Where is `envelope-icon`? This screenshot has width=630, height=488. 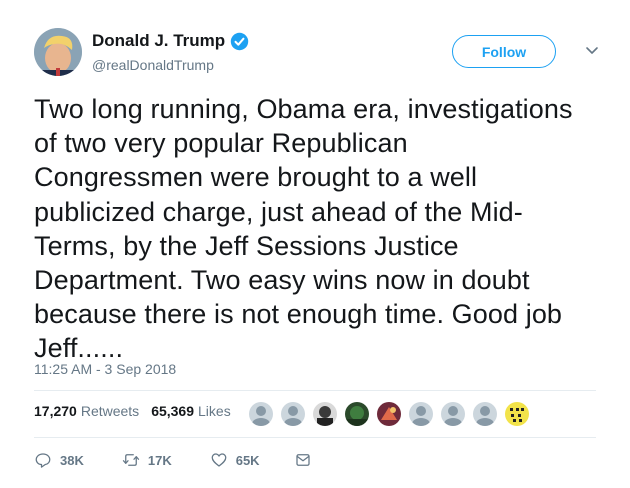 envelope-icon is located at coordinates (302, 460).